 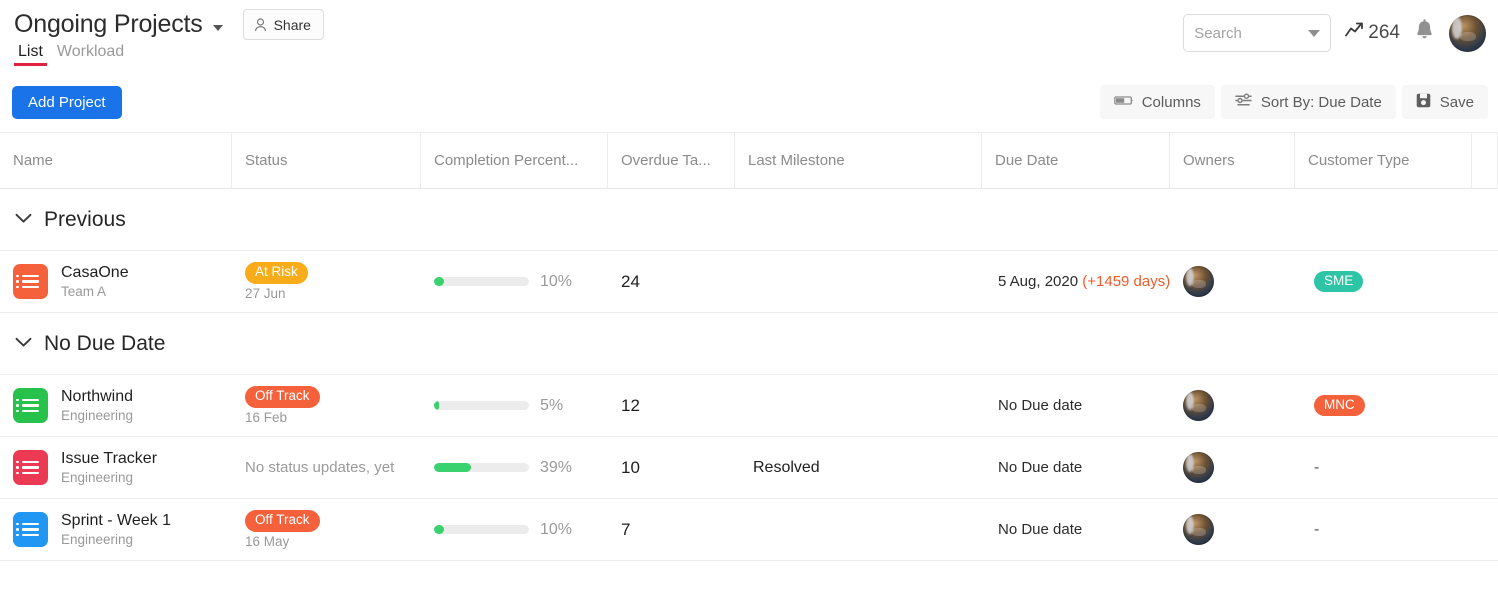 I want to click on cell-name: Northwind Engineering, so click(x=116, y=406).